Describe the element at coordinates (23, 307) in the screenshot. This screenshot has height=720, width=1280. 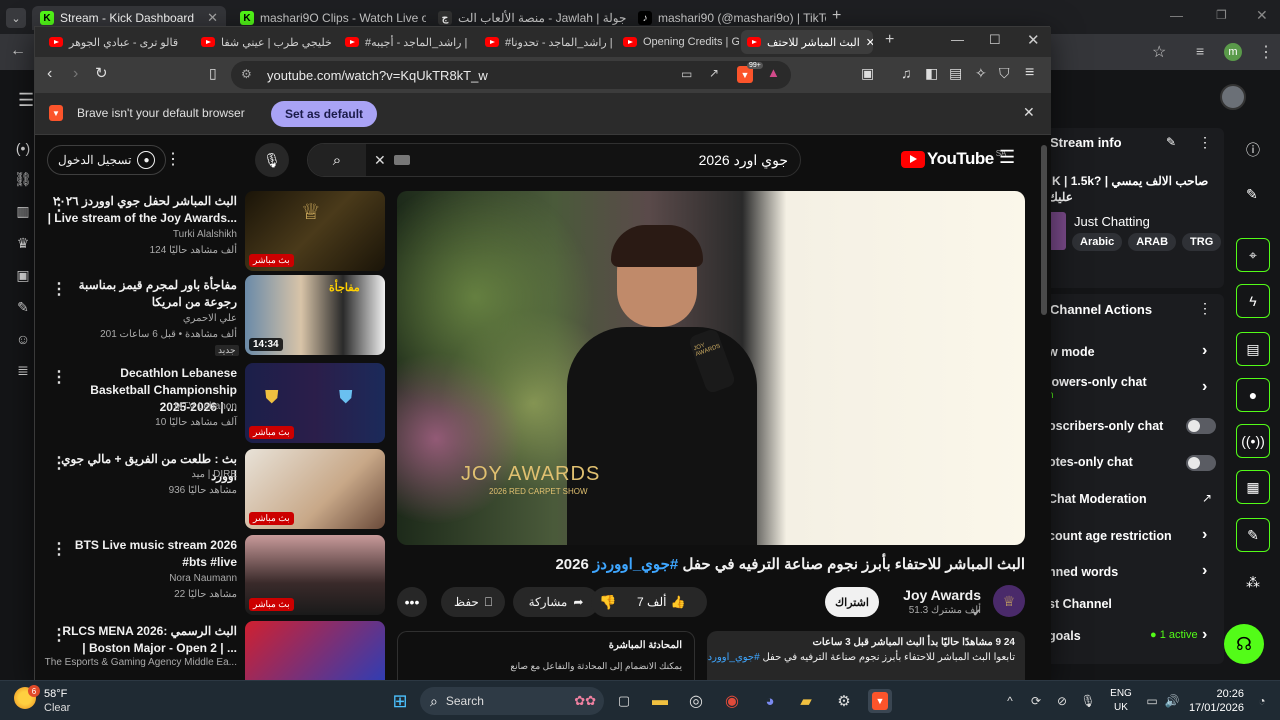
I see `wrench-icon: ✎` at that location.